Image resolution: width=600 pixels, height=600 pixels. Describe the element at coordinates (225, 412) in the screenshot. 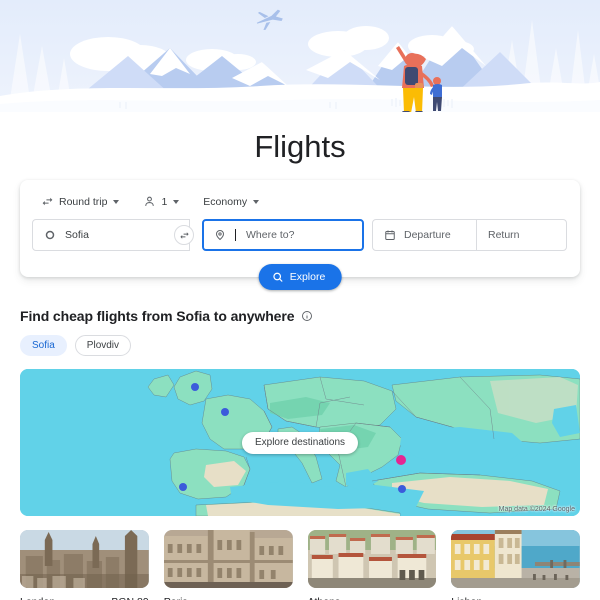

I see `marker-paris` at that location.